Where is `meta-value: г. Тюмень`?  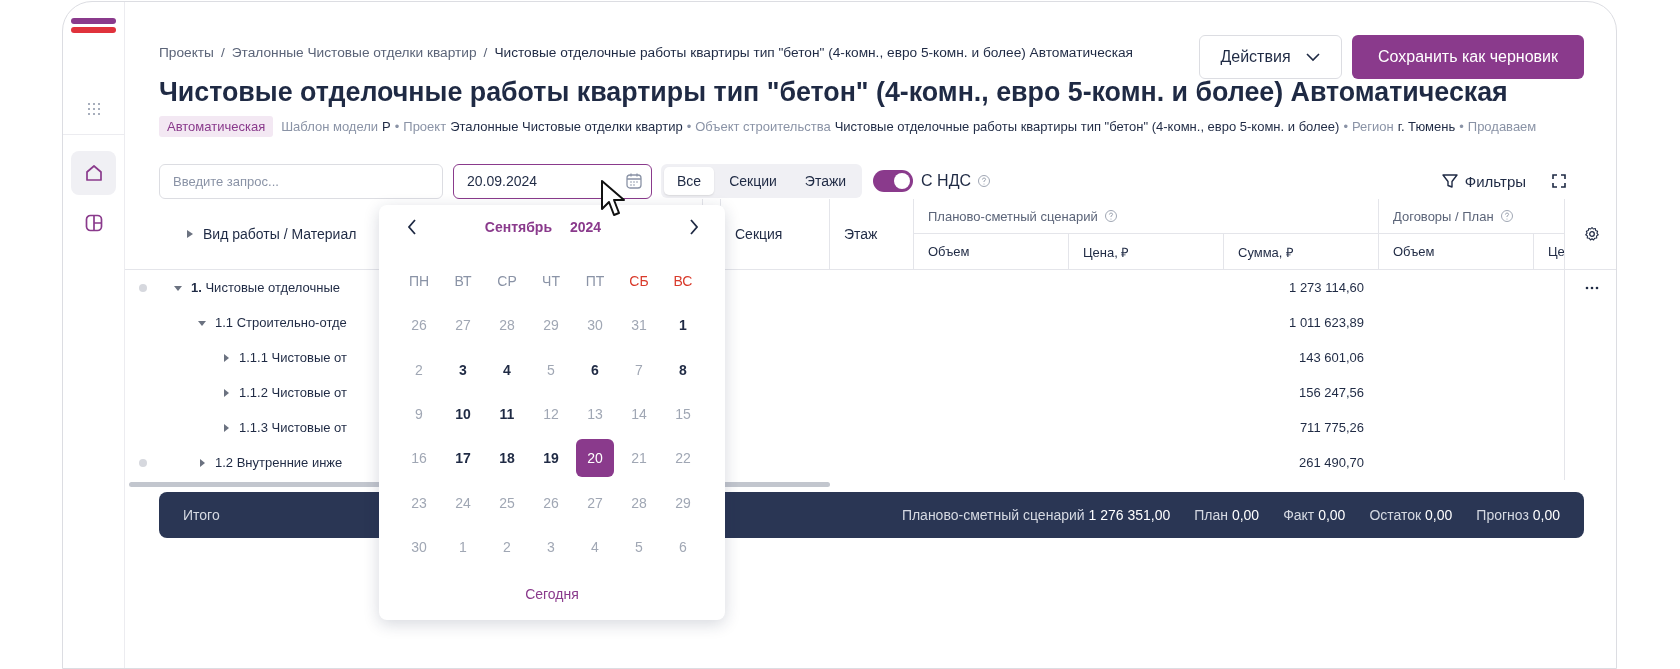
meta-value: г. Тюмень is located at coordinates (1426, 126).